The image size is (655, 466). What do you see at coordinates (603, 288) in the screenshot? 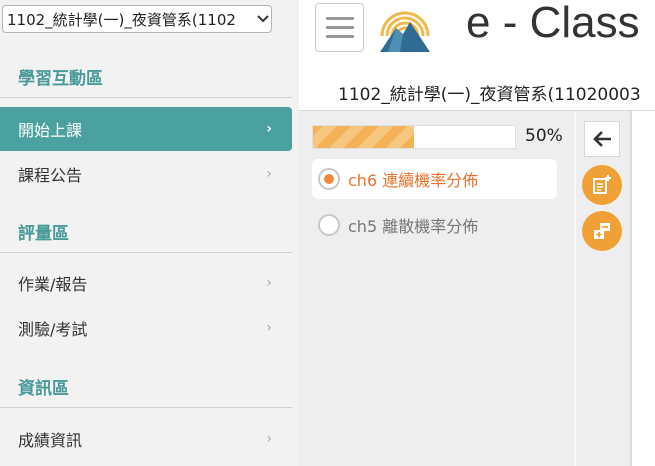
I see `toolbar` at bounding box center [603, 288].